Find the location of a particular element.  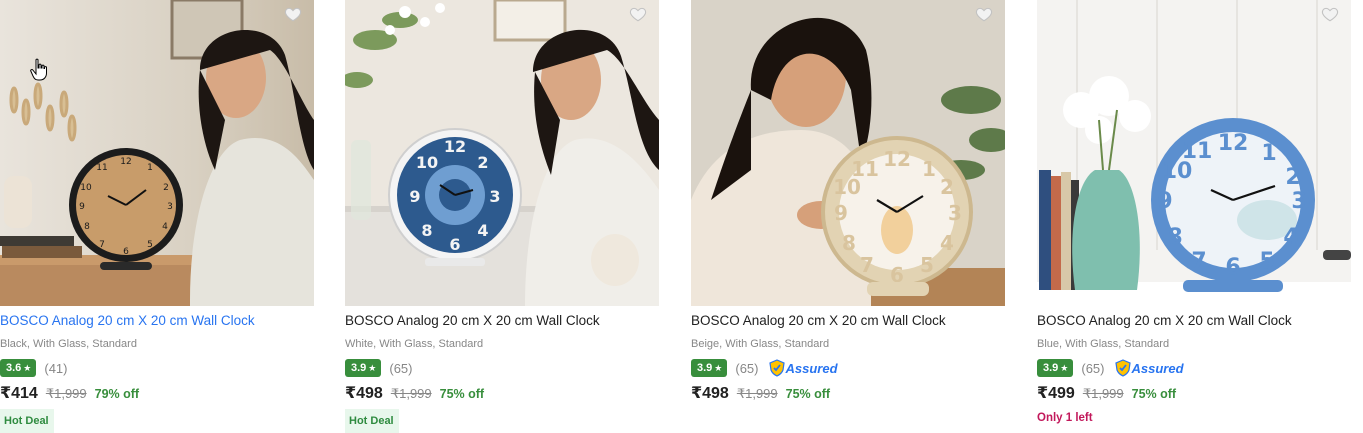

selling-price: ₹414 is located at coordinates (19, 393).